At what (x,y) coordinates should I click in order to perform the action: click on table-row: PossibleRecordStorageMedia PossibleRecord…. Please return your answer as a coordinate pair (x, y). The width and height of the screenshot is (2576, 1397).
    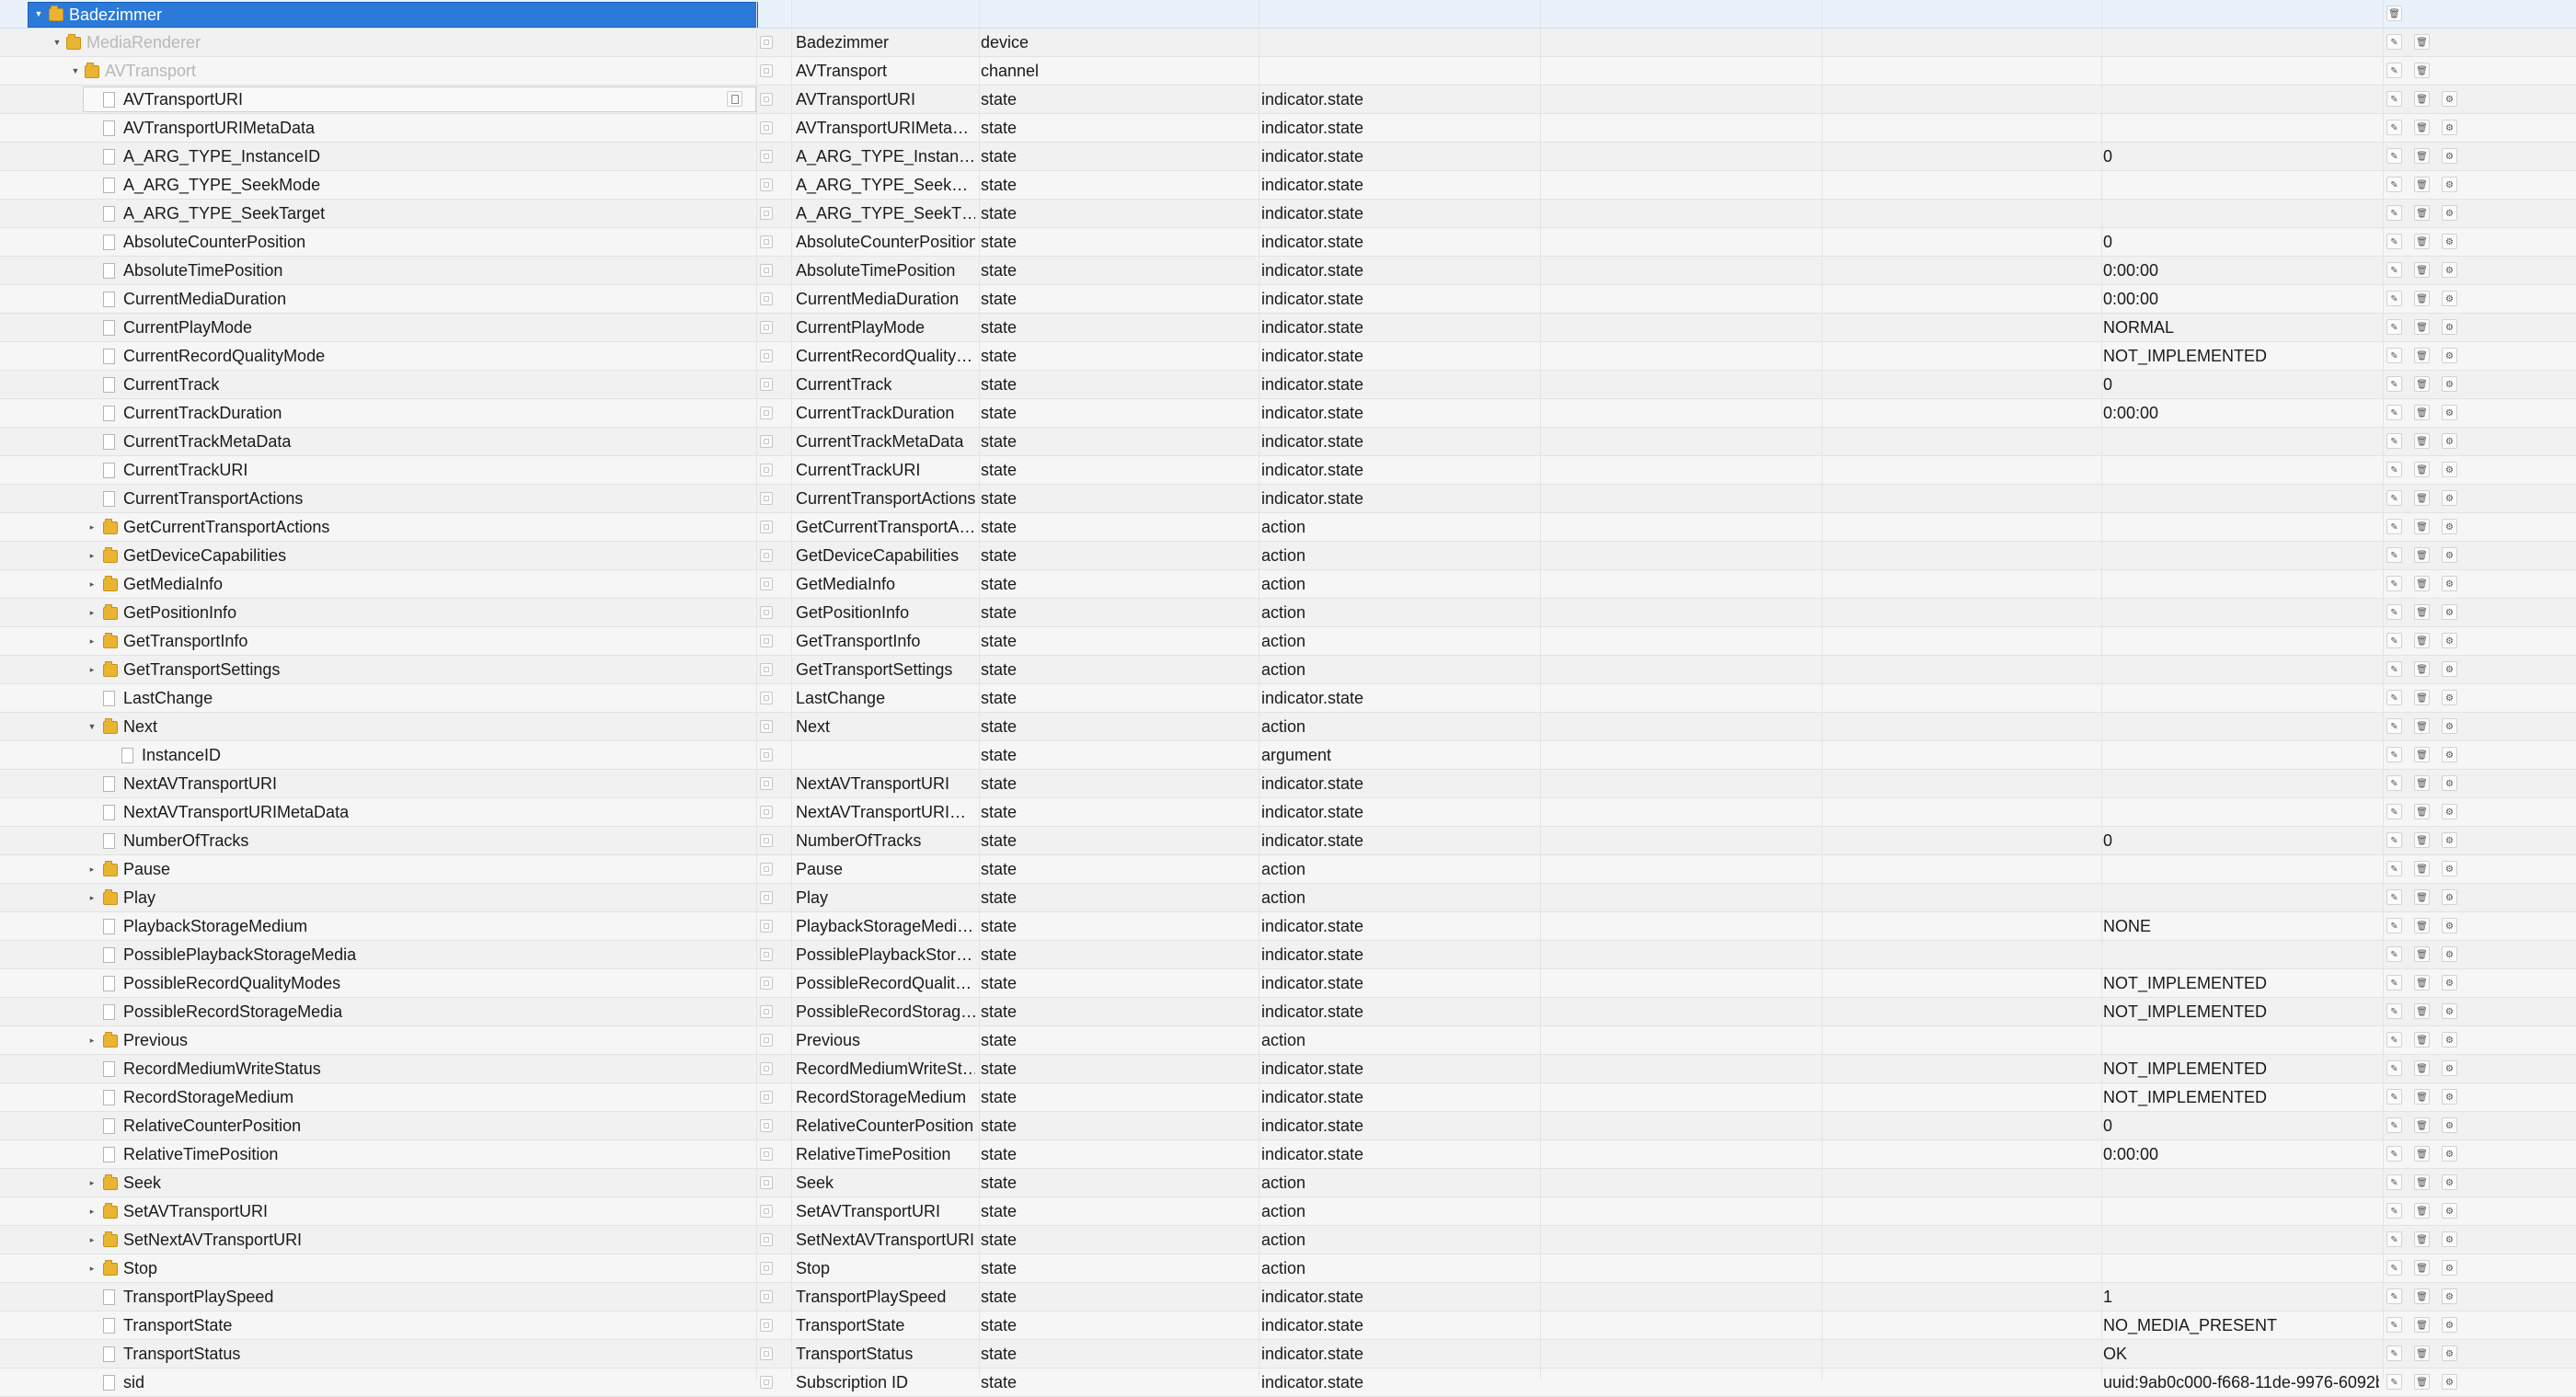
    Looking at the image, I should click on (1288, 1012).